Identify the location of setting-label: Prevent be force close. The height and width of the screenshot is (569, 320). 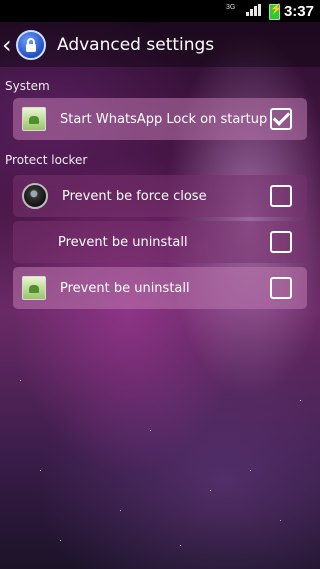
(134, 196).